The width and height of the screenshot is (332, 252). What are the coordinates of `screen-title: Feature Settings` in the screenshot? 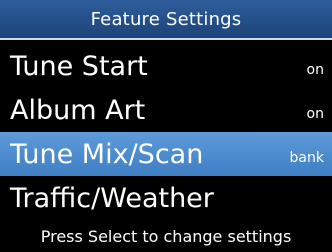 It's located at (166, 19).